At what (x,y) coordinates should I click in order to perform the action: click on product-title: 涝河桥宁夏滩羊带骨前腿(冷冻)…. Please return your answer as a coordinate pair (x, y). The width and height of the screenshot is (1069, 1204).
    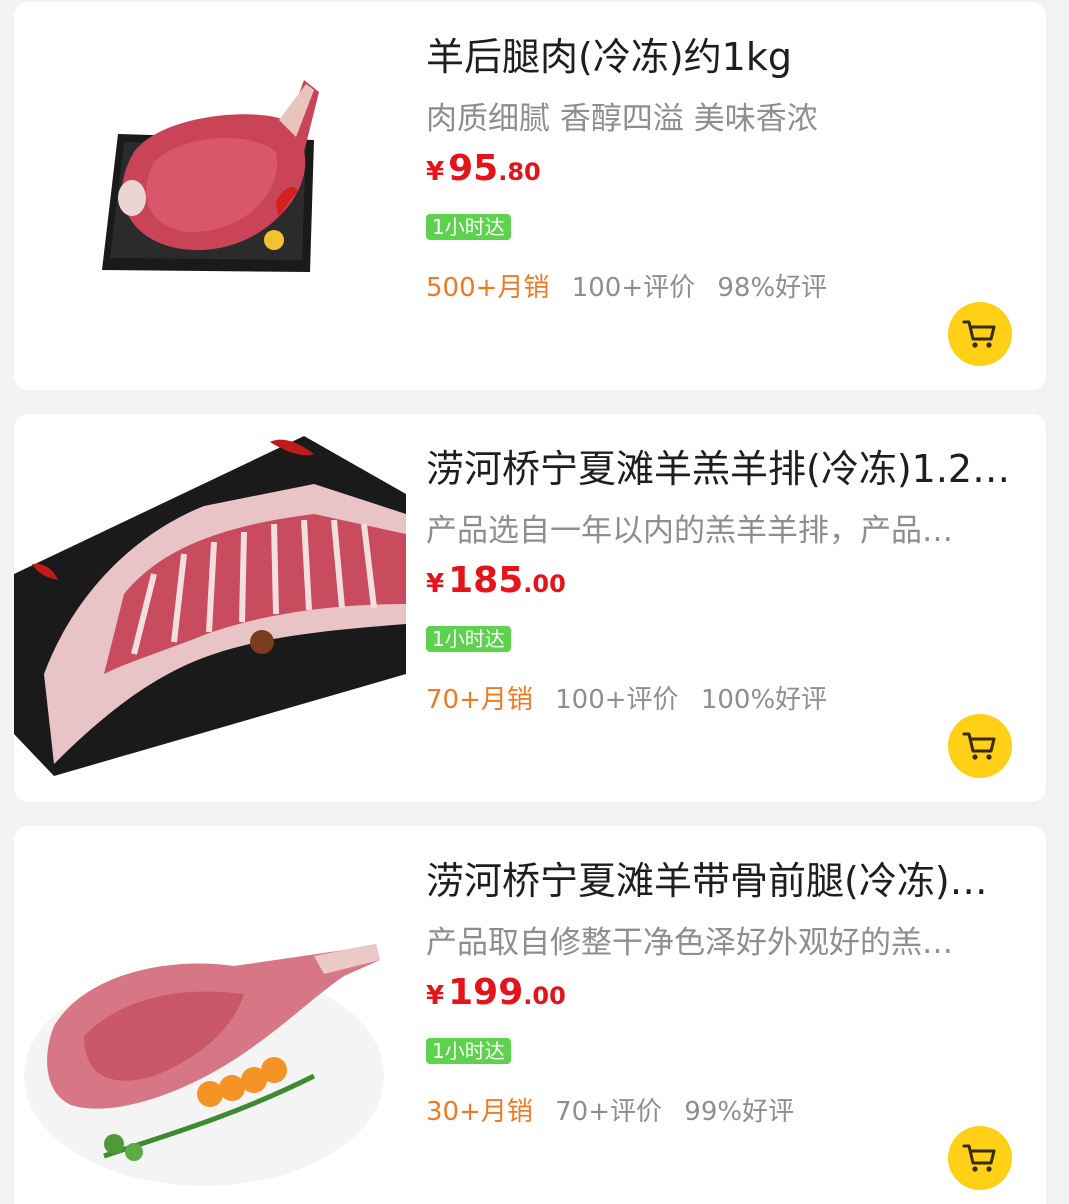
    Looking at the image, I should click on (721, 881).